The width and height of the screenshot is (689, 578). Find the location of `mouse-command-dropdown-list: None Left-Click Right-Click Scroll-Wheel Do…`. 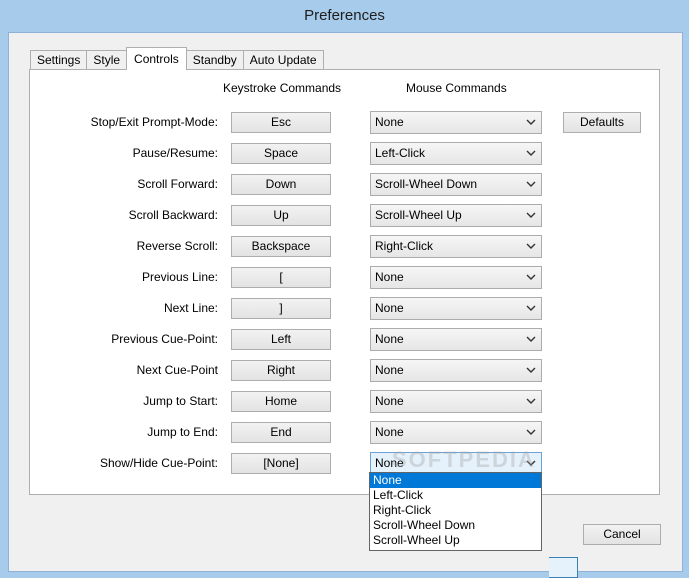

mouse-command-dropdown-list: None Left-Click Right-Click Scroll-Wheel Do… is located at coordinates (455, 511).